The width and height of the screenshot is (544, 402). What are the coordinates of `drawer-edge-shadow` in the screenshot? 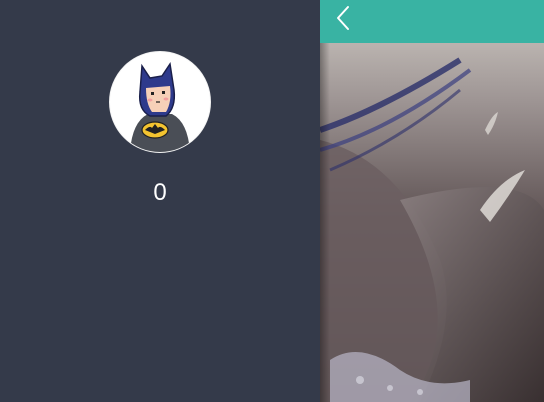 It's located at (325, 201).